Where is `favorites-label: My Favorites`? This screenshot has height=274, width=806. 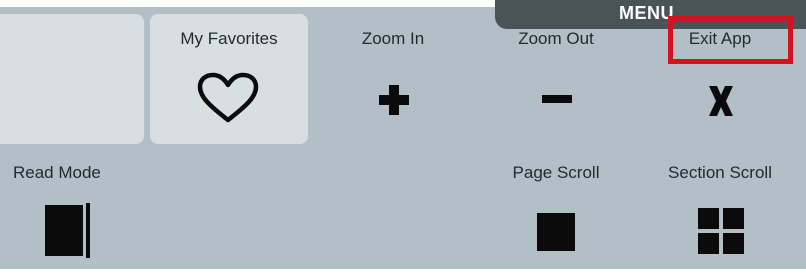 favorites-label: My Favorites is located at coordinates (229, 38).